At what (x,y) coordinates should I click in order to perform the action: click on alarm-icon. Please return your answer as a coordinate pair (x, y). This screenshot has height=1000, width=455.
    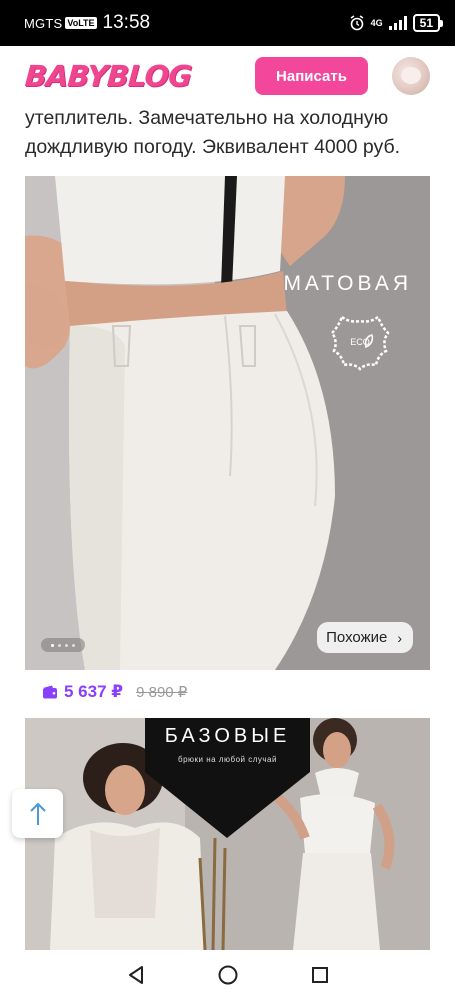
    Looking at the image, I should click on (357, 23).